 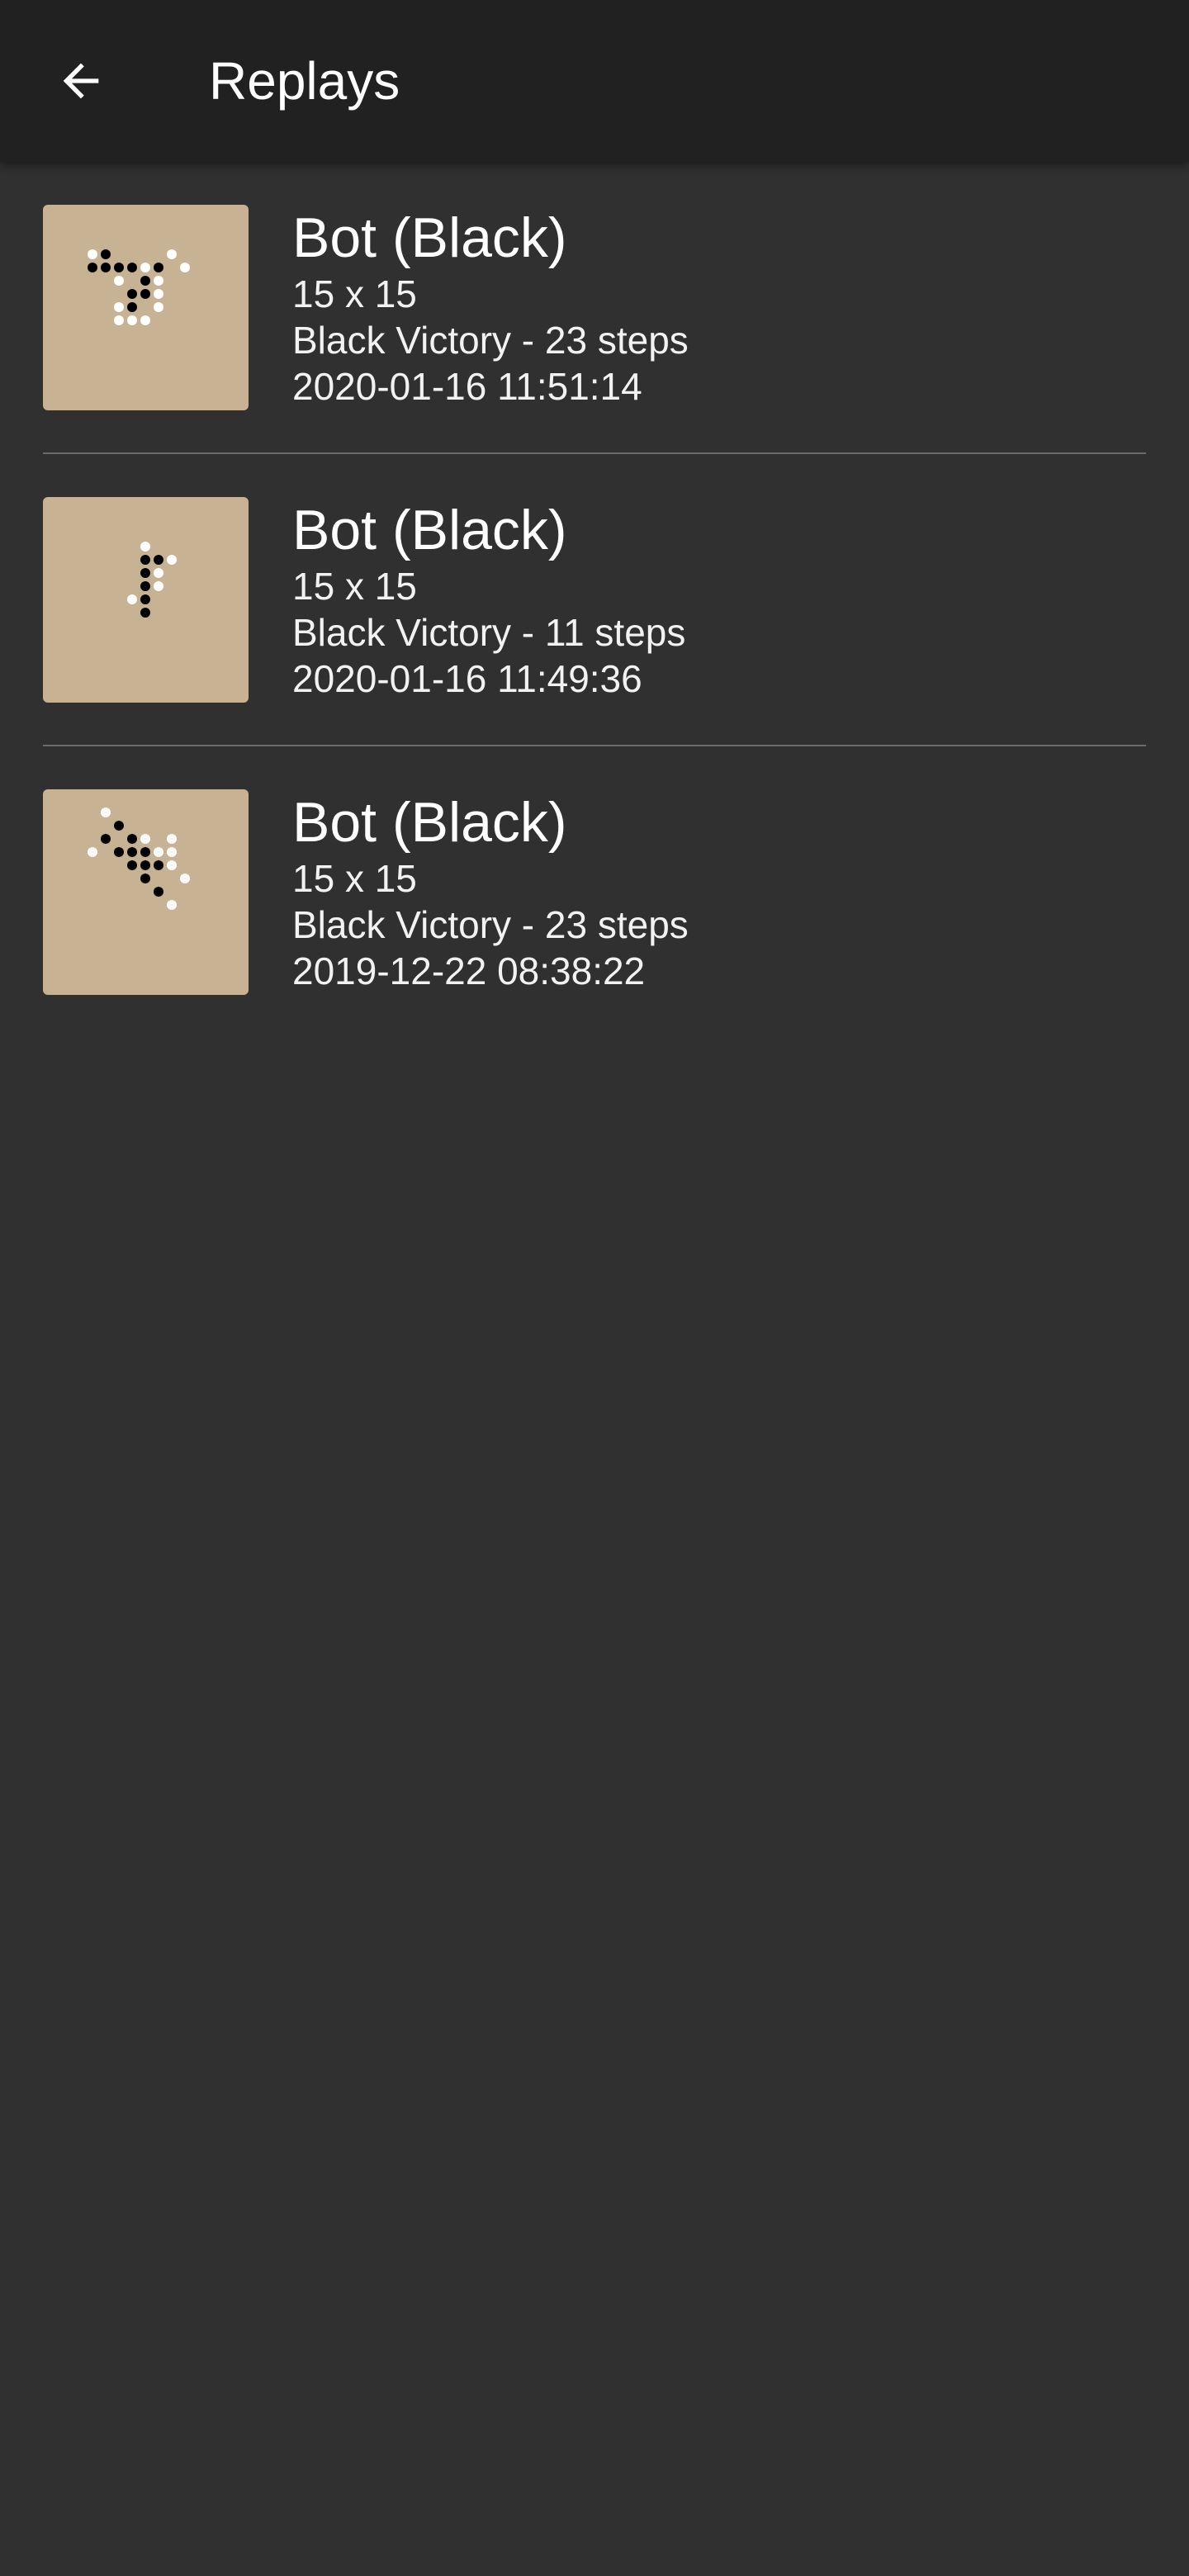 I want to click on replay-date: 2019-12-22 08:38:22, so click(x=469, y=970).